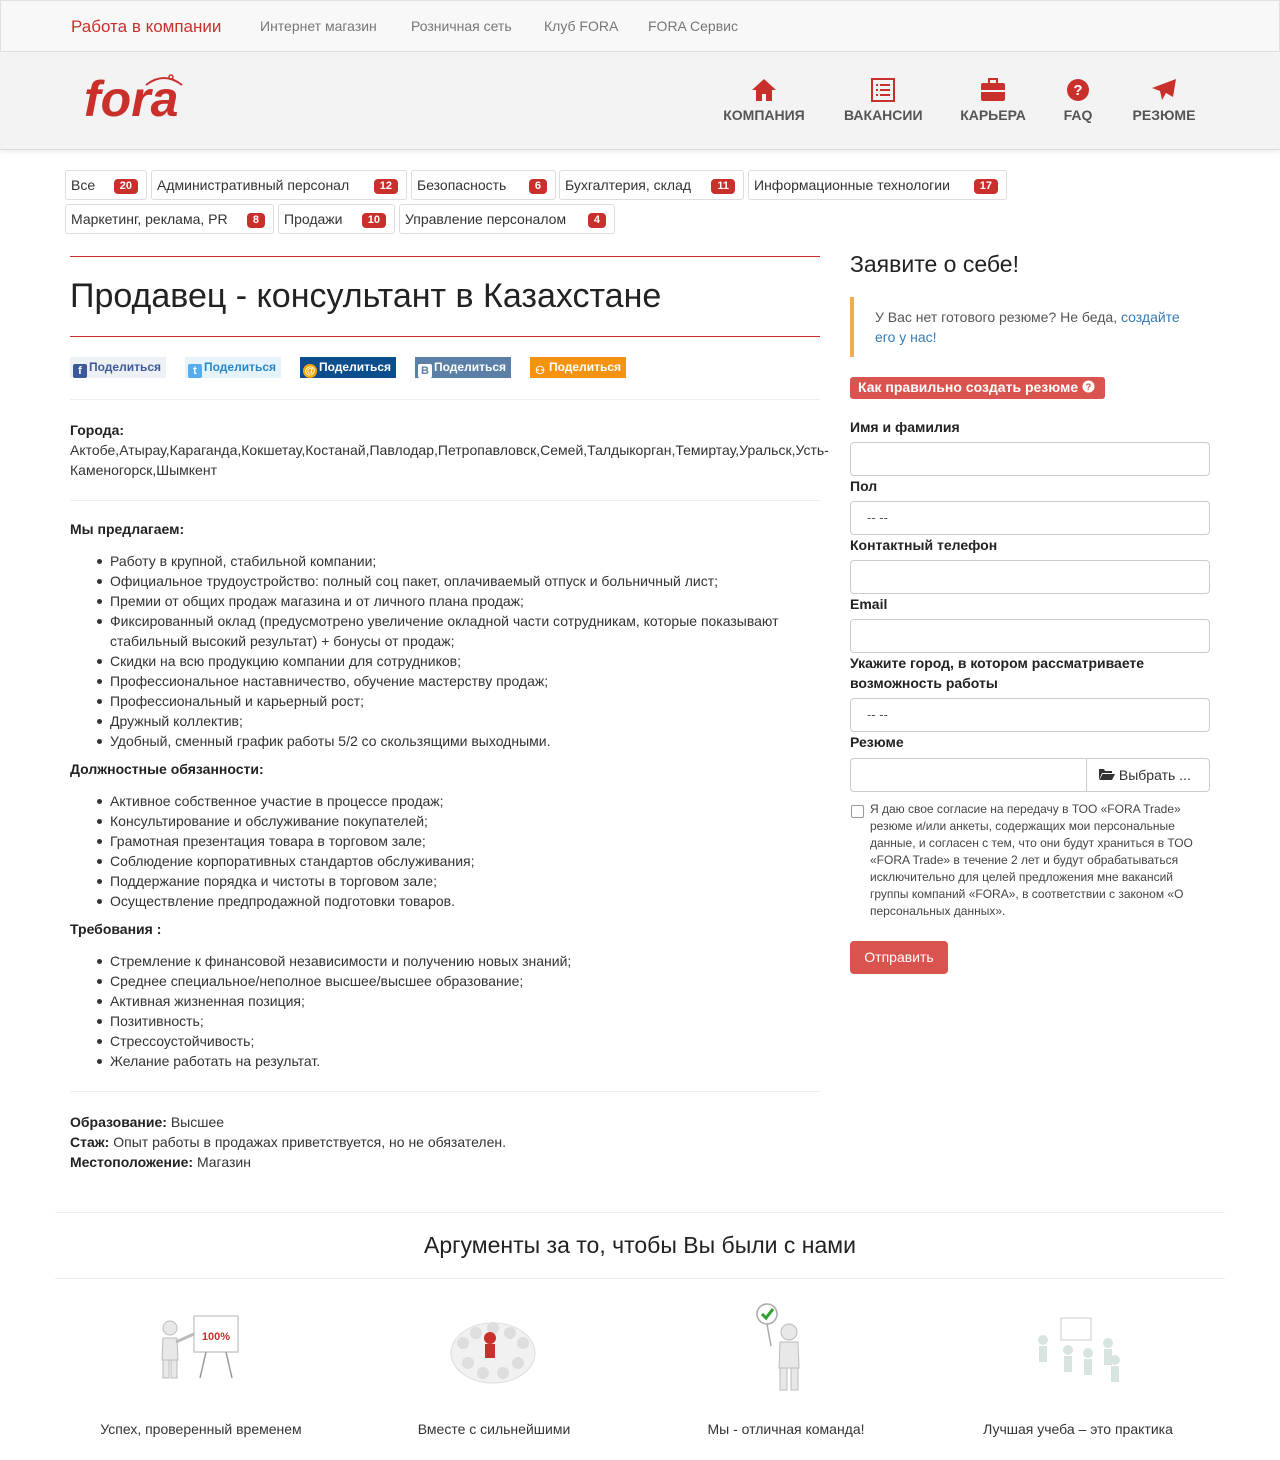 This screenshot has width=1280, height=1460. What do you see at coordinates (143, 470) in the screenshot?
I see `cities-line-2: Каменогорск,Шымкент` at bounding box center [143, 470].